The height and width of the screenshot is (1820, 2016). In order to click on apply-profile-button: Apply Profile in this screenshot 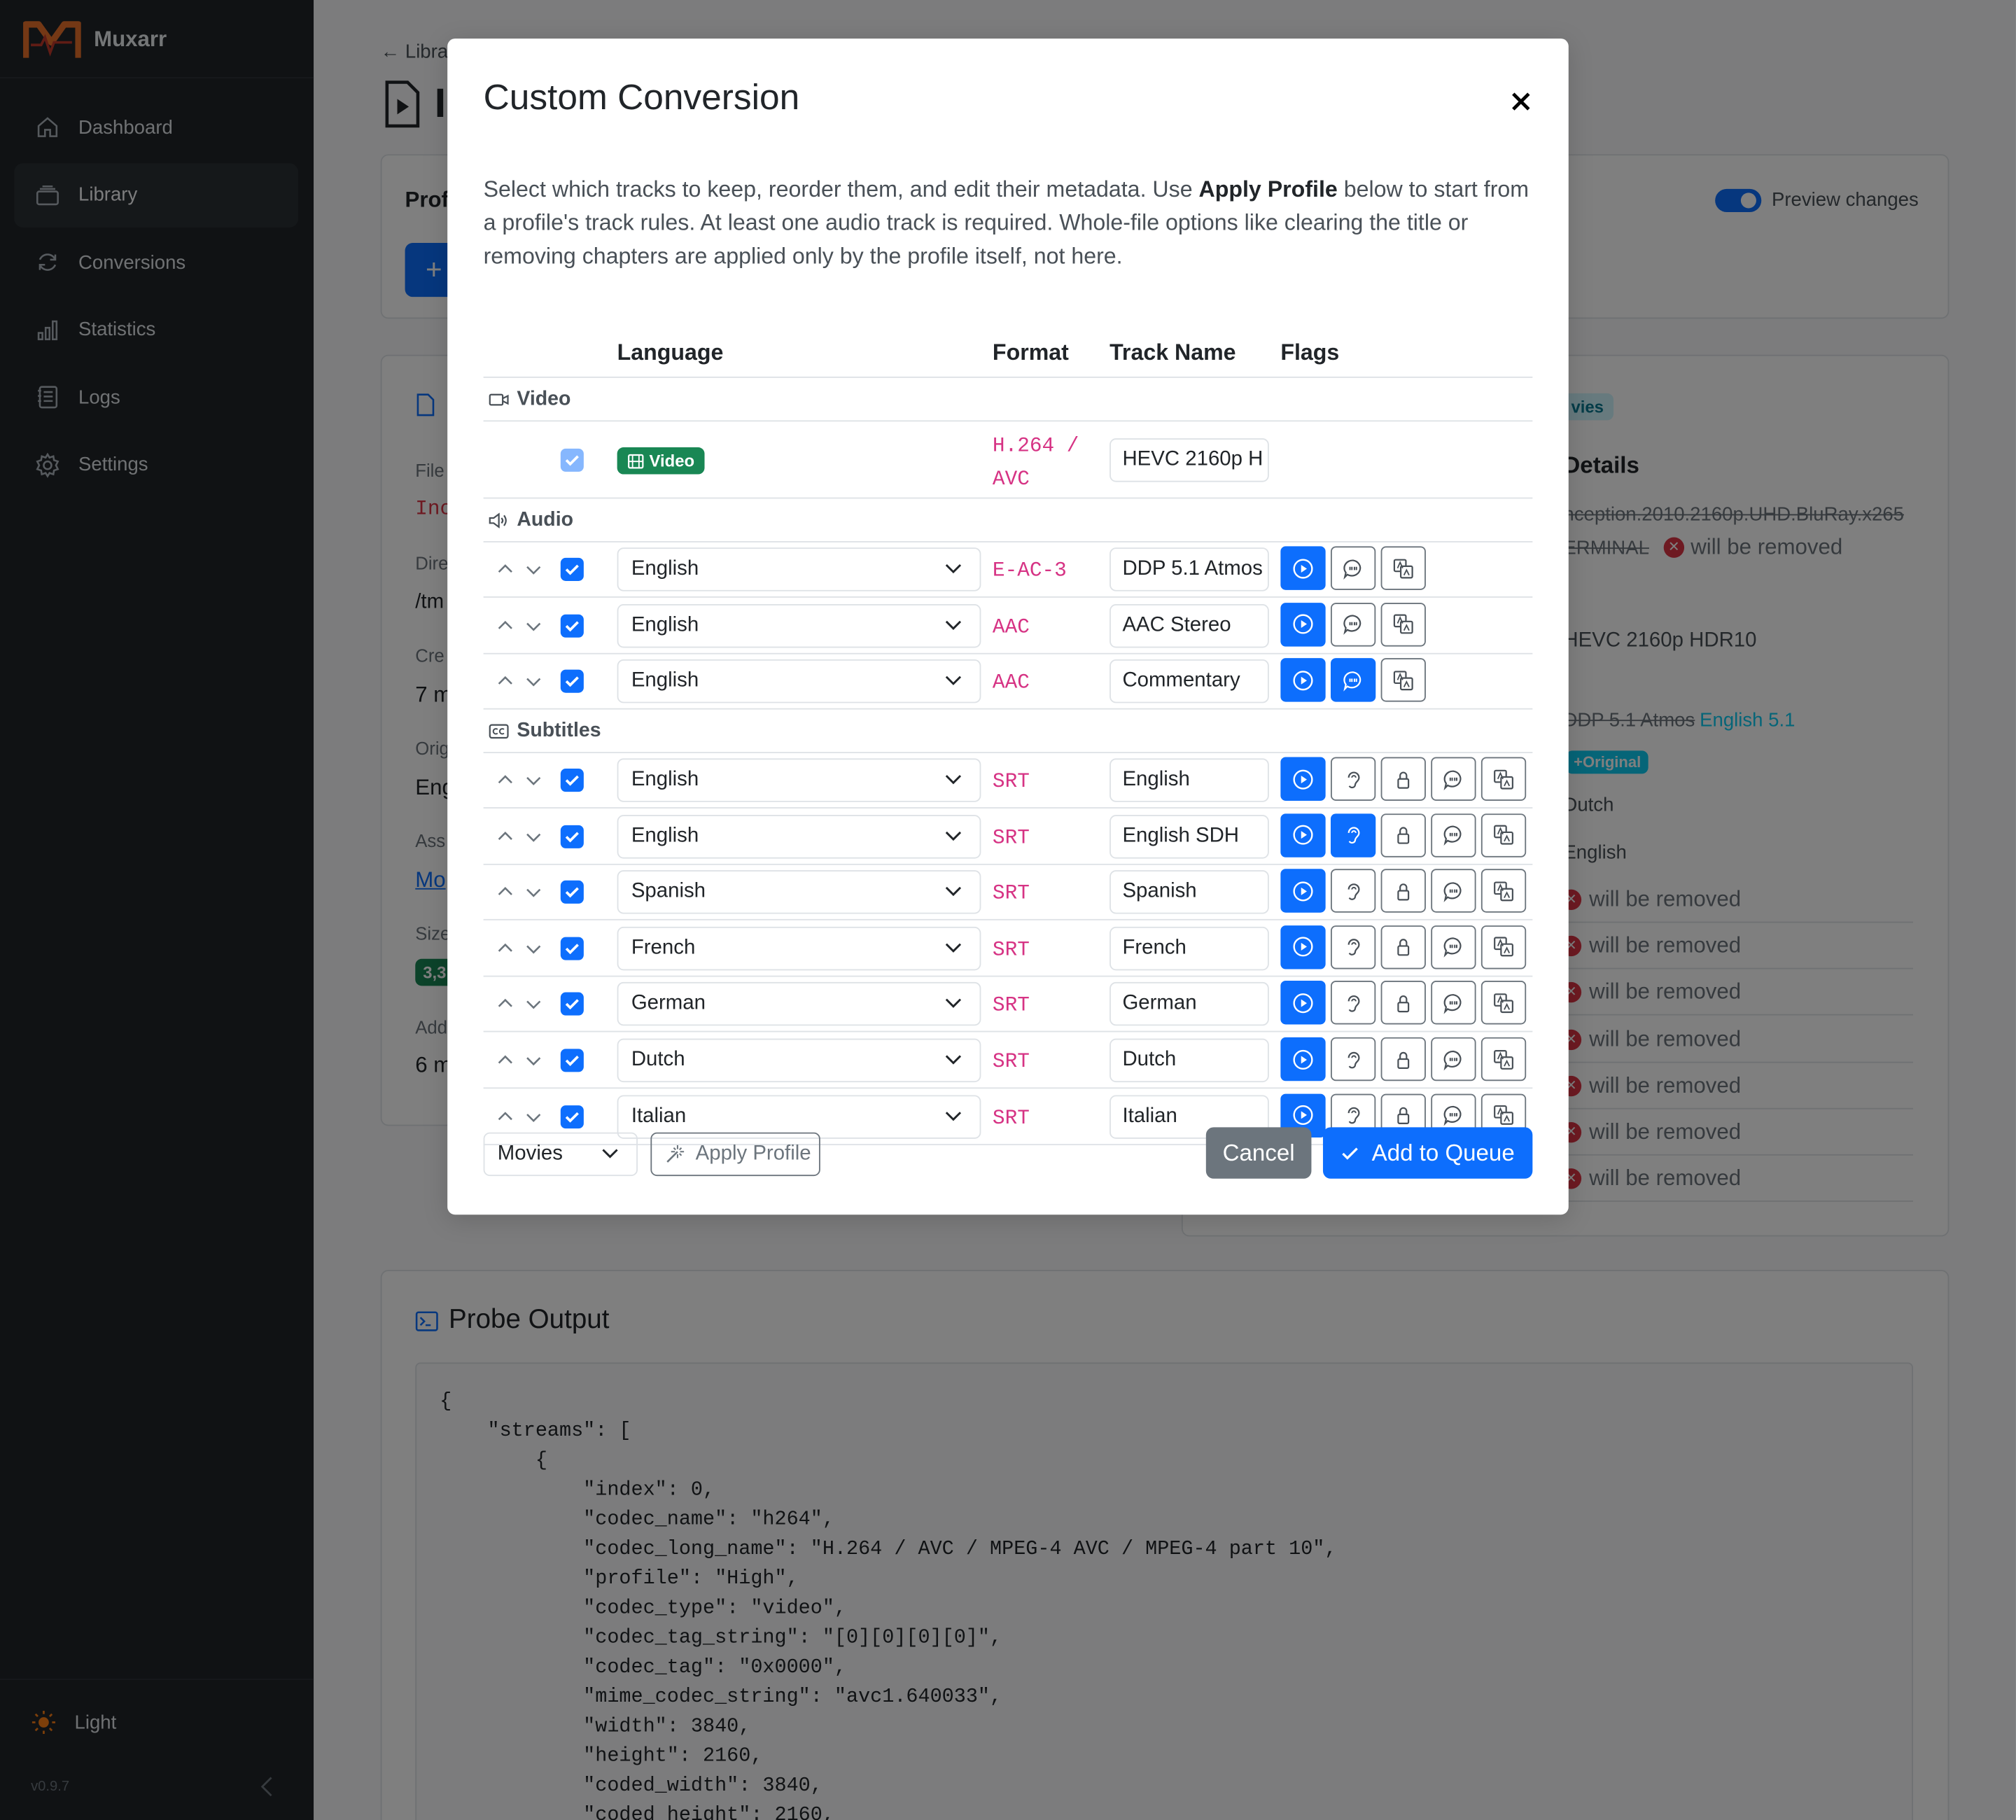, I will do `click(735, 1154)`.